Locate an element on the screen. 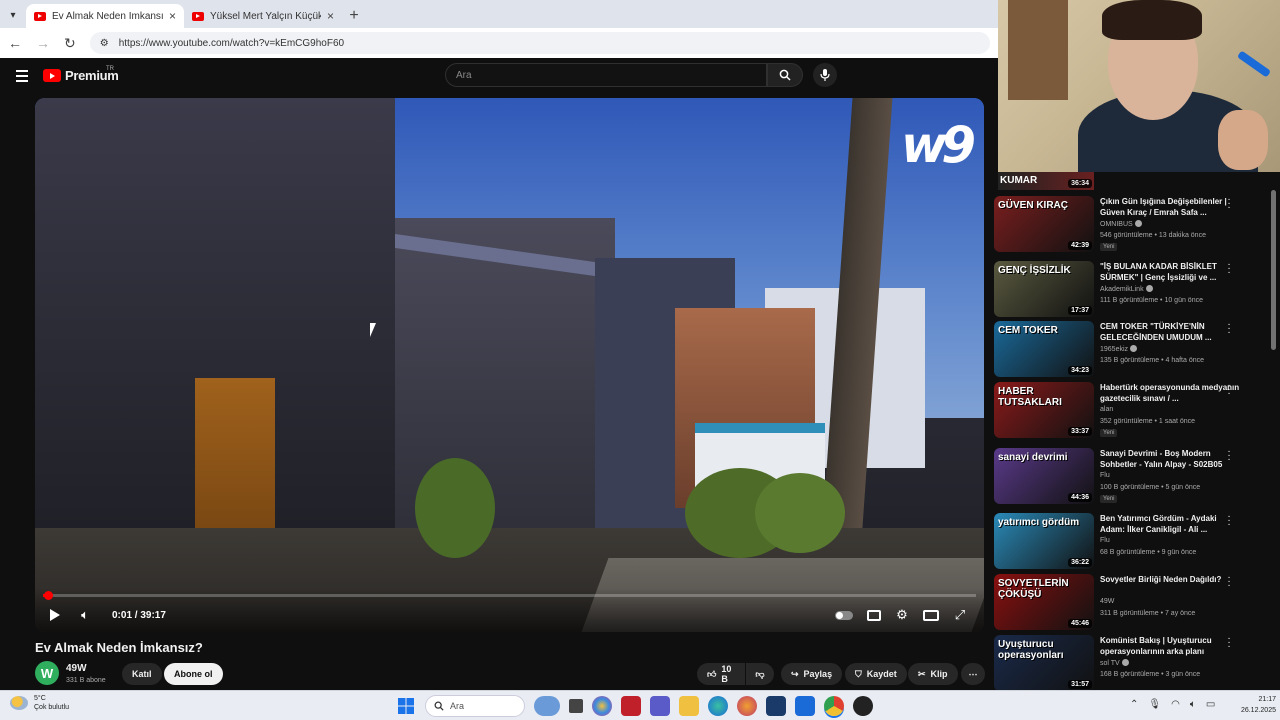 Image resolution: width=1280 pixels, height=720 pixels. chatgpt-icon is located at coordinates (863, 706).